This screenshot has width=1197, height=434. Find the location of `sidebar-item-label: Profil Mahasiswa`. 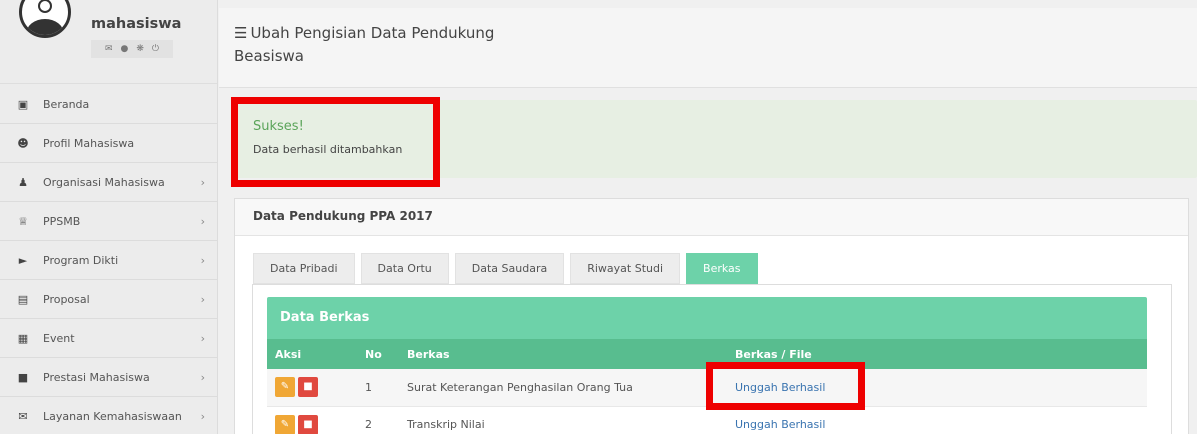

sidebar-item-label: Profil Mahasiswa is located at coordinates (89, 143).